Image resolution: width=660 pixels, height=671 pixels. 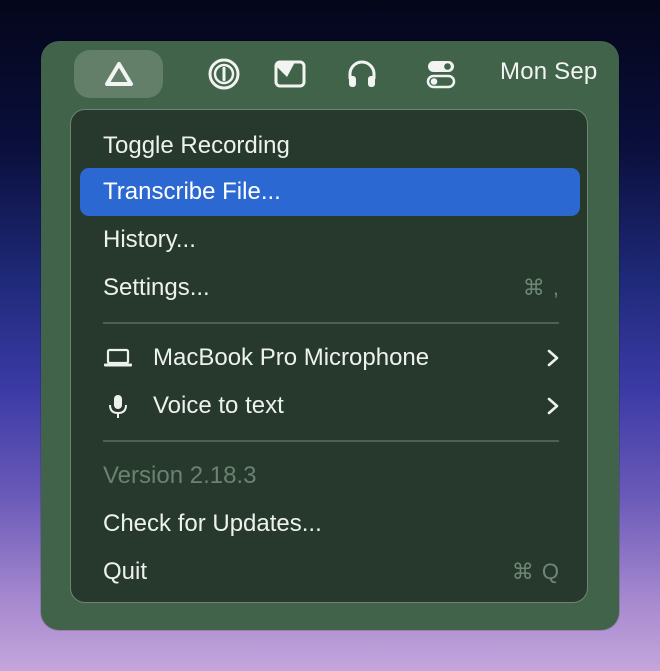 I want to click on app-triangle-icon, so click(x=118, y=74).